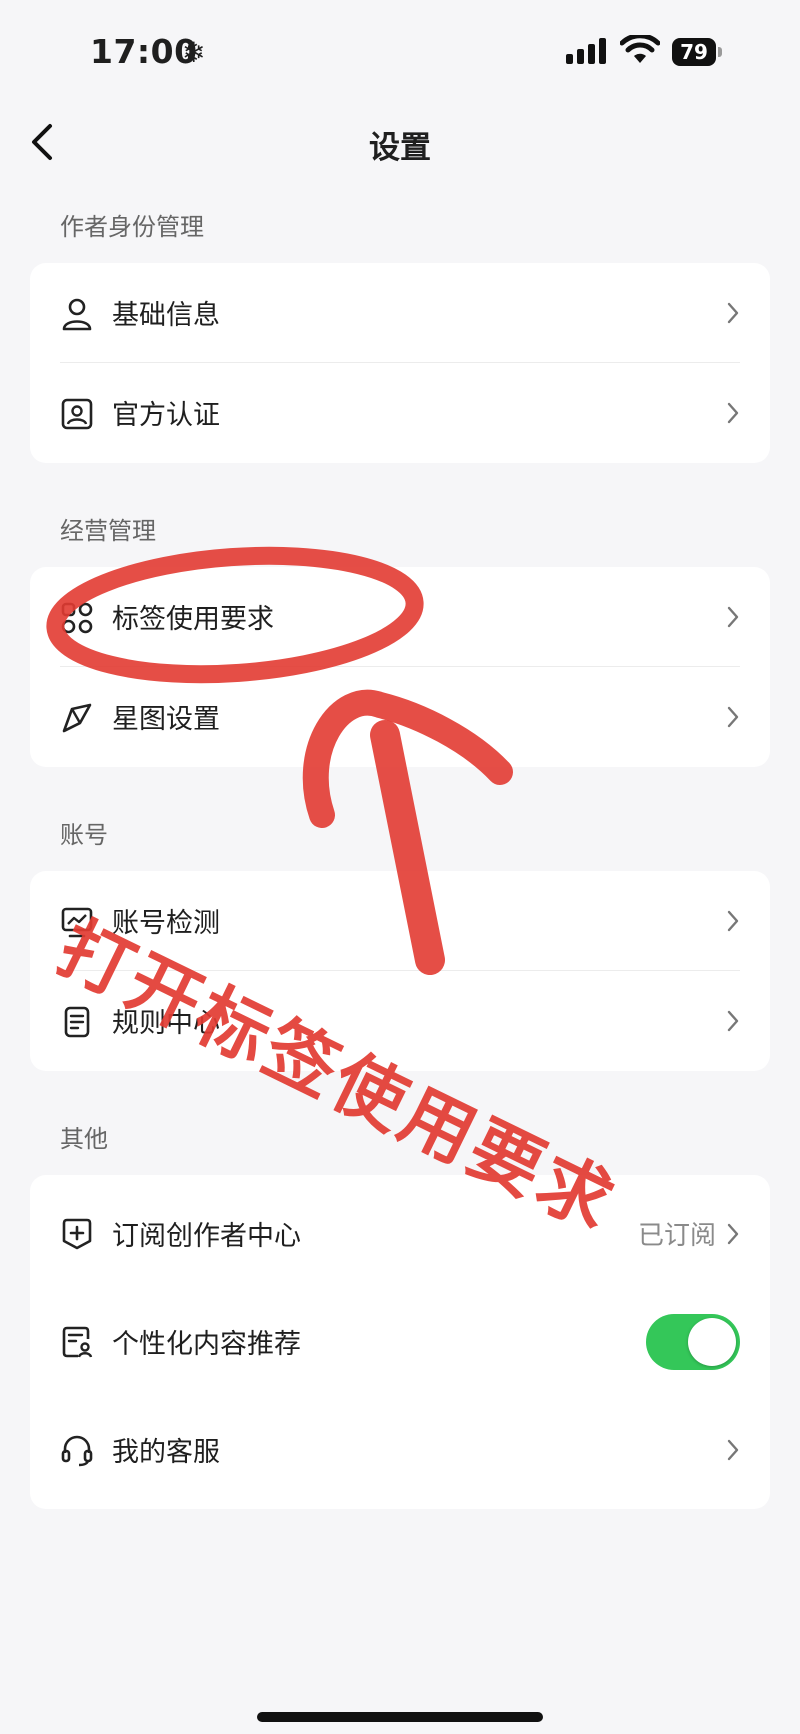 This screenshot has height=1734, width=800. What do you see at coordinates (77, 718) in the screenshot?
I see `star-map-icon` at bounding box center [77, 718].